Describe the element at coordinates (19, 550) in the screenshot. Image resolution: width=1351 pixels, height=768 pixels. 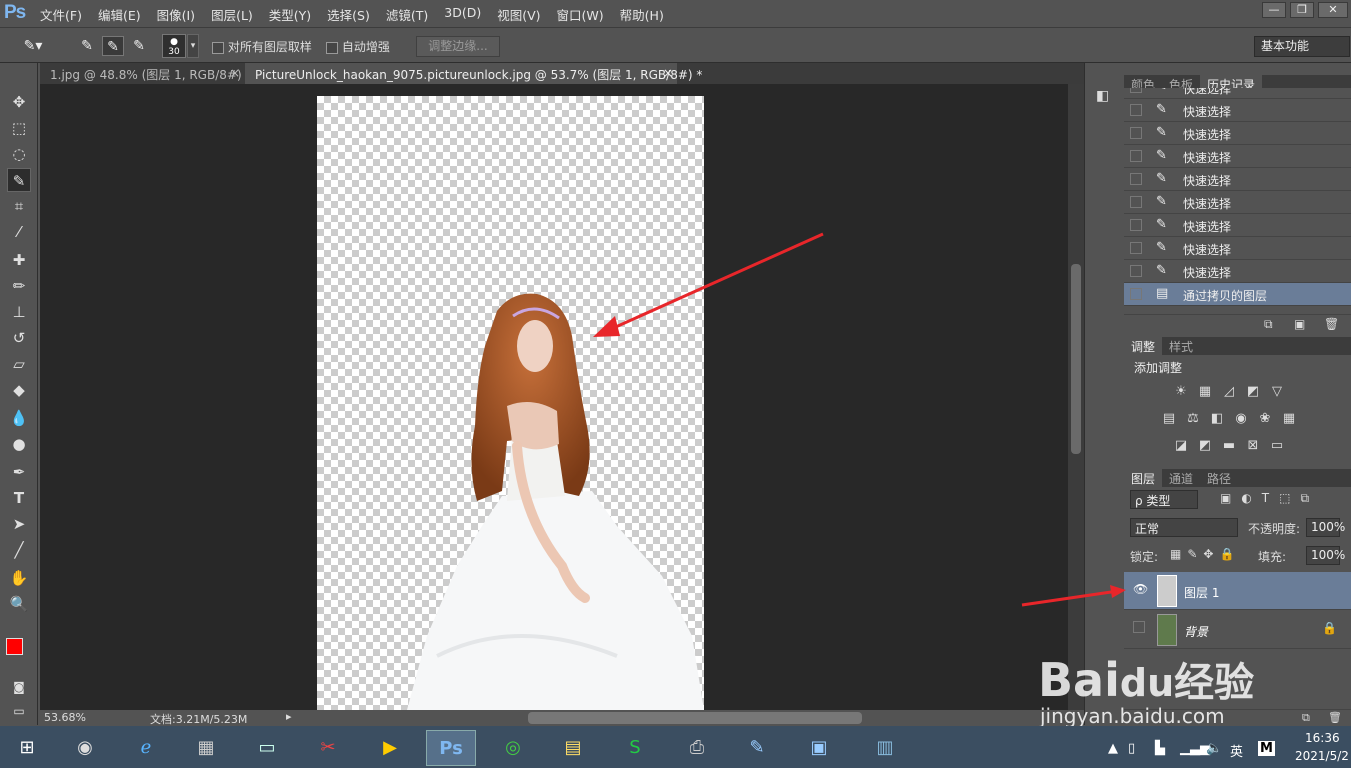
I see `line-tool-icon: ╱` at that location.